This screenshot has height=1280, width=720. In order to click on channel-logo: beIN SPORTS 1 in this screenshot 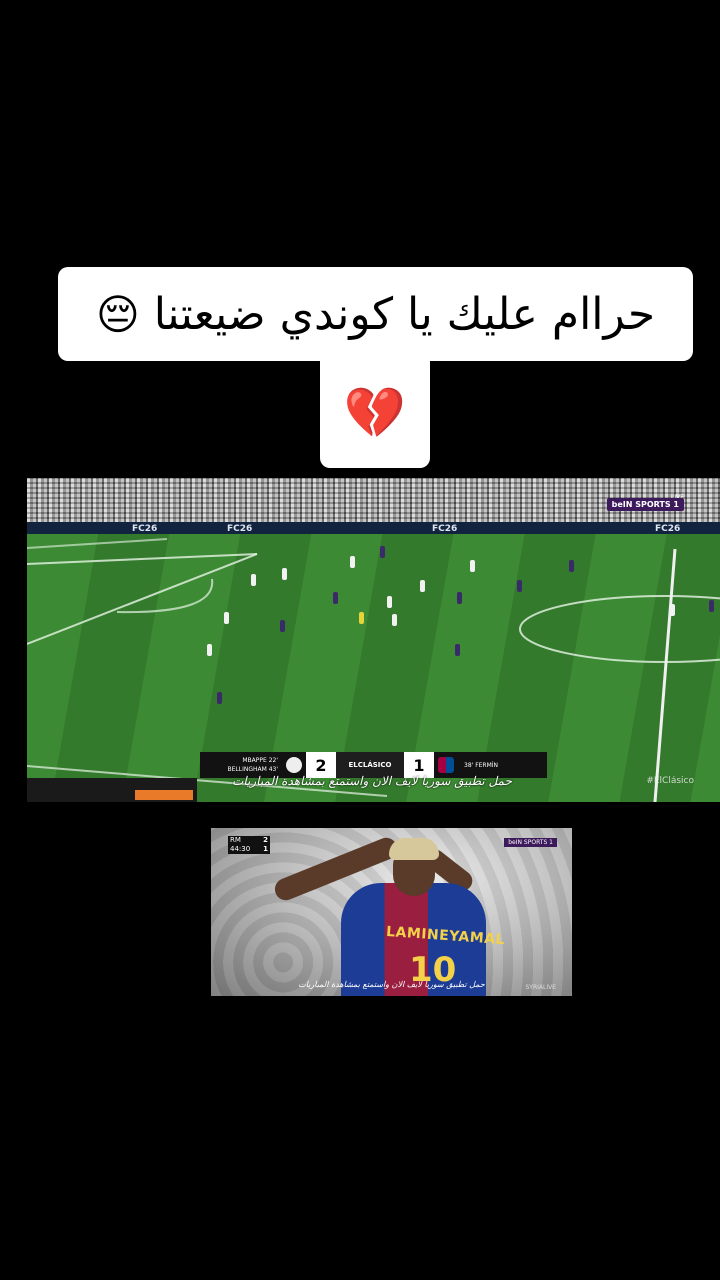, I will do `click(645, 504)`.